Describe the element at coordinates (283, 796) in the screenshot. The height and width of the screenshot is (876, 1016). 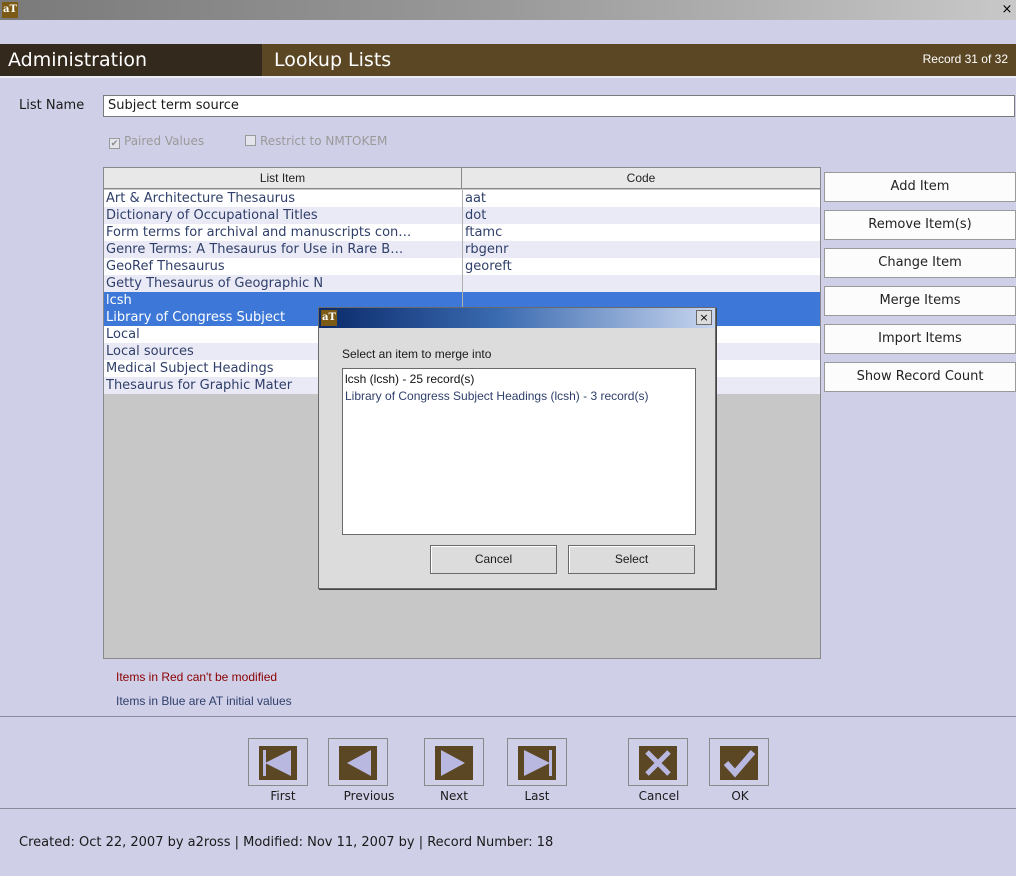
I see `first-label: First` at that location.